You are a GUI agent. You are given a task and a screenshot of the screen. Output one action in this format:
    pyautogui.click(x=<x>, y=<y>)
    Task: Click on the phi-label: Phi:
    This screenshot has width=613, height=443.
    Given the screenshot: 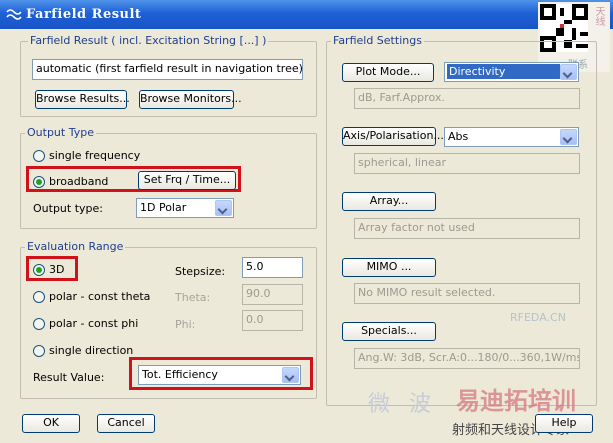 What is the action you would take?
    pyautogui.click(x=185, y=324)
    